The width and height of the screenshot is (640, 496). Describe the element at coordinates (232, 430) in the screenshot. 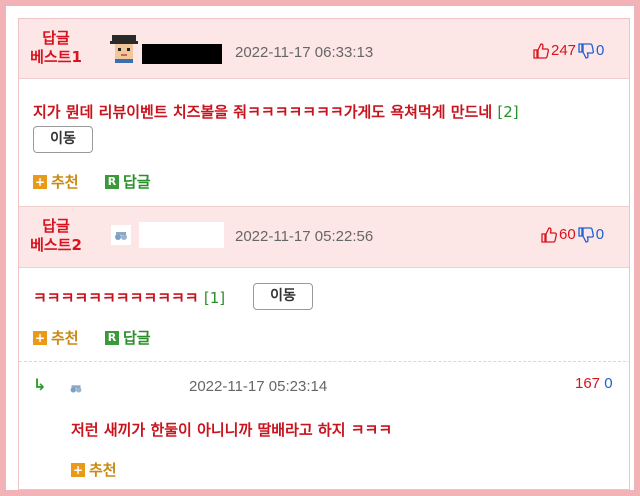

I see `reply-content: 저런 새끼가 한둘이 아니니까 딸배라고 하지 ㅋㅋㅋ` at that location.